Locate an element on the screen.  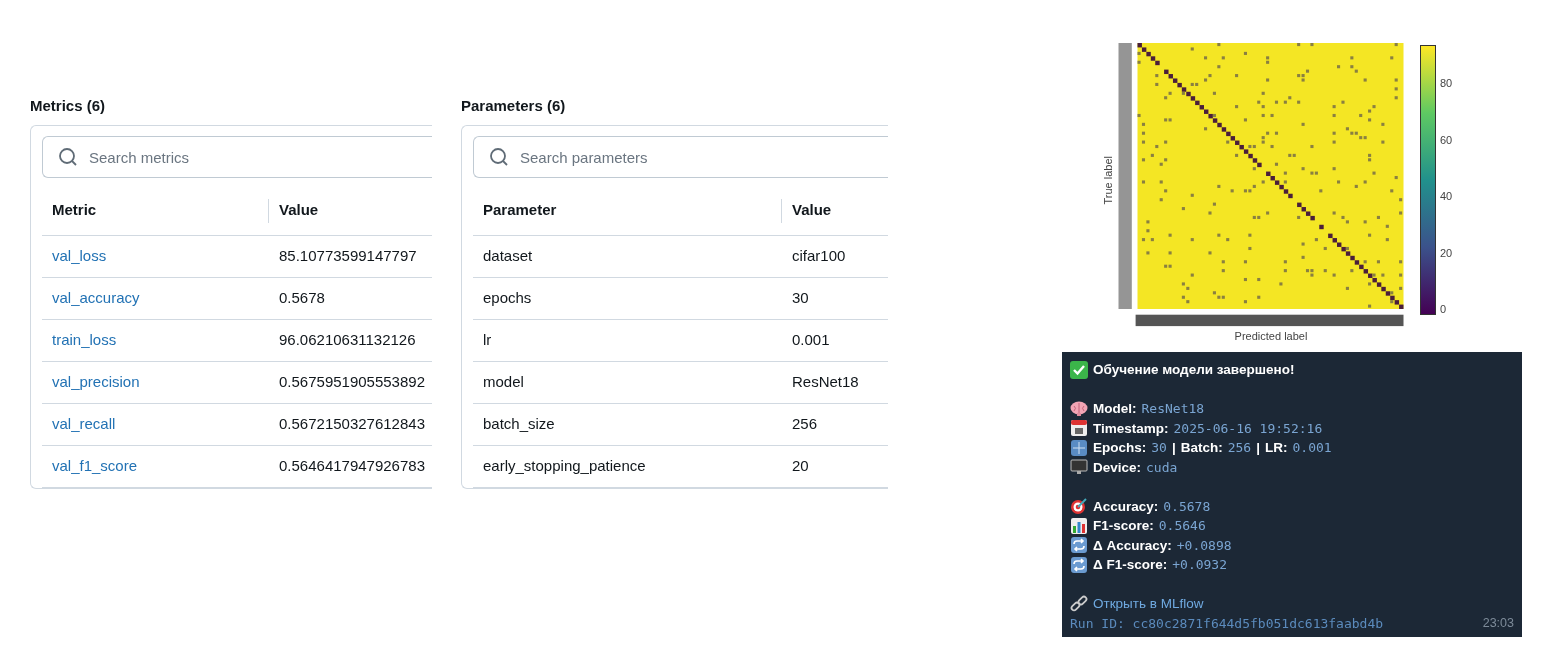
field-value: +0.0932 is located at coordinates (1200, 565).